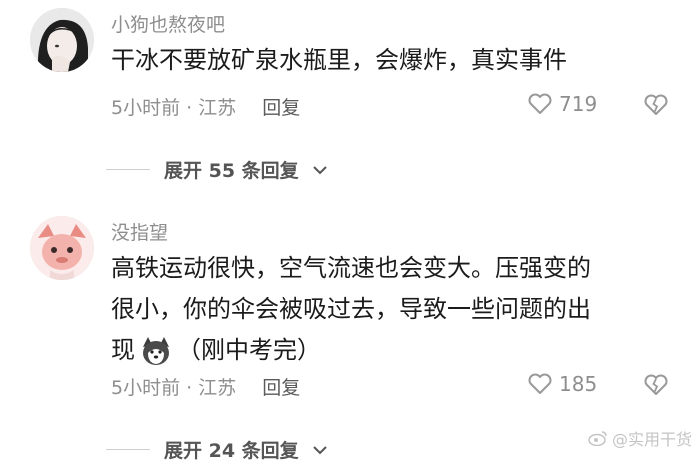  What do you see at coordinates (249, 350) in the screenshot?
I see `comment-text-segment: （刚中考完）` at bounding box center [249, 350].